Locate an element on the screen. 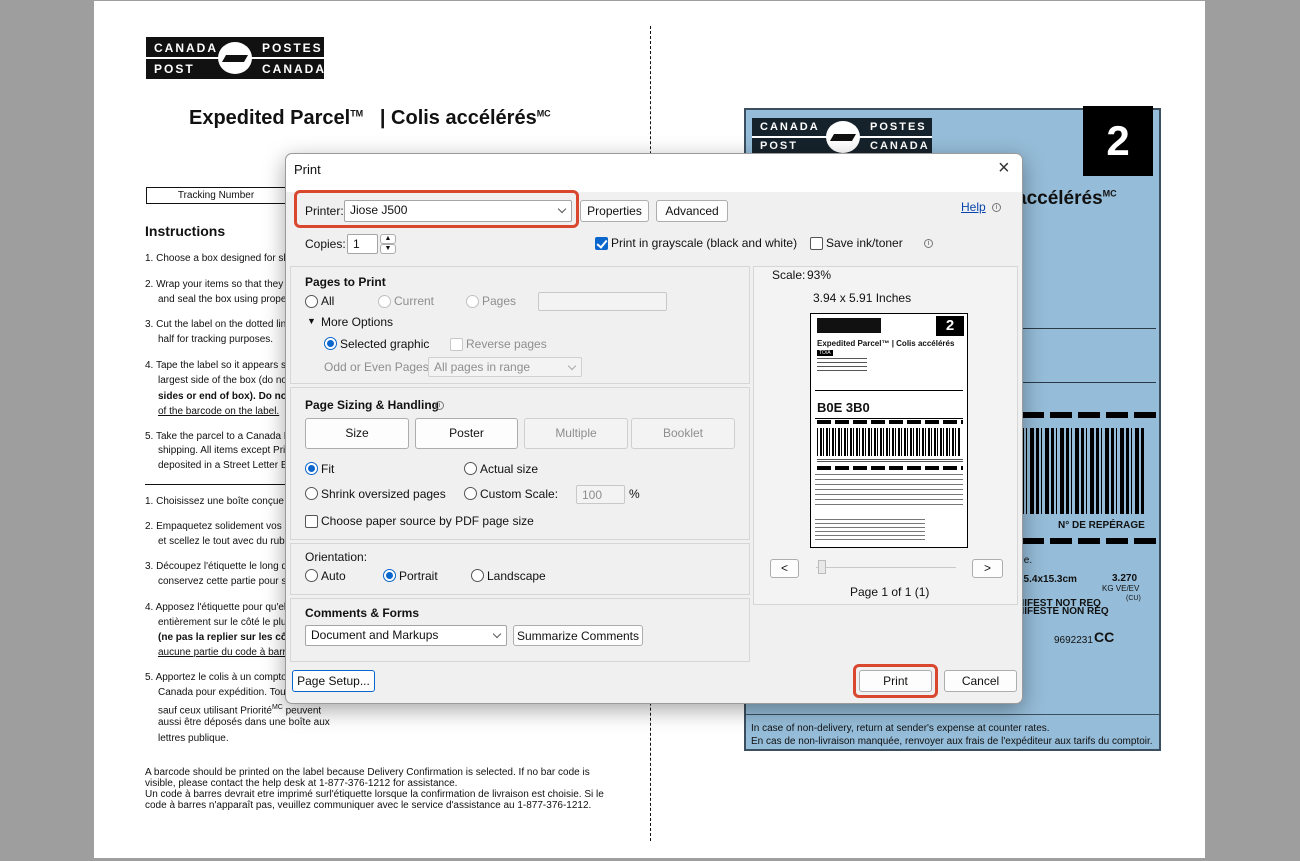  orientation-heading: Orientation: is located at coordinates (336, 557).